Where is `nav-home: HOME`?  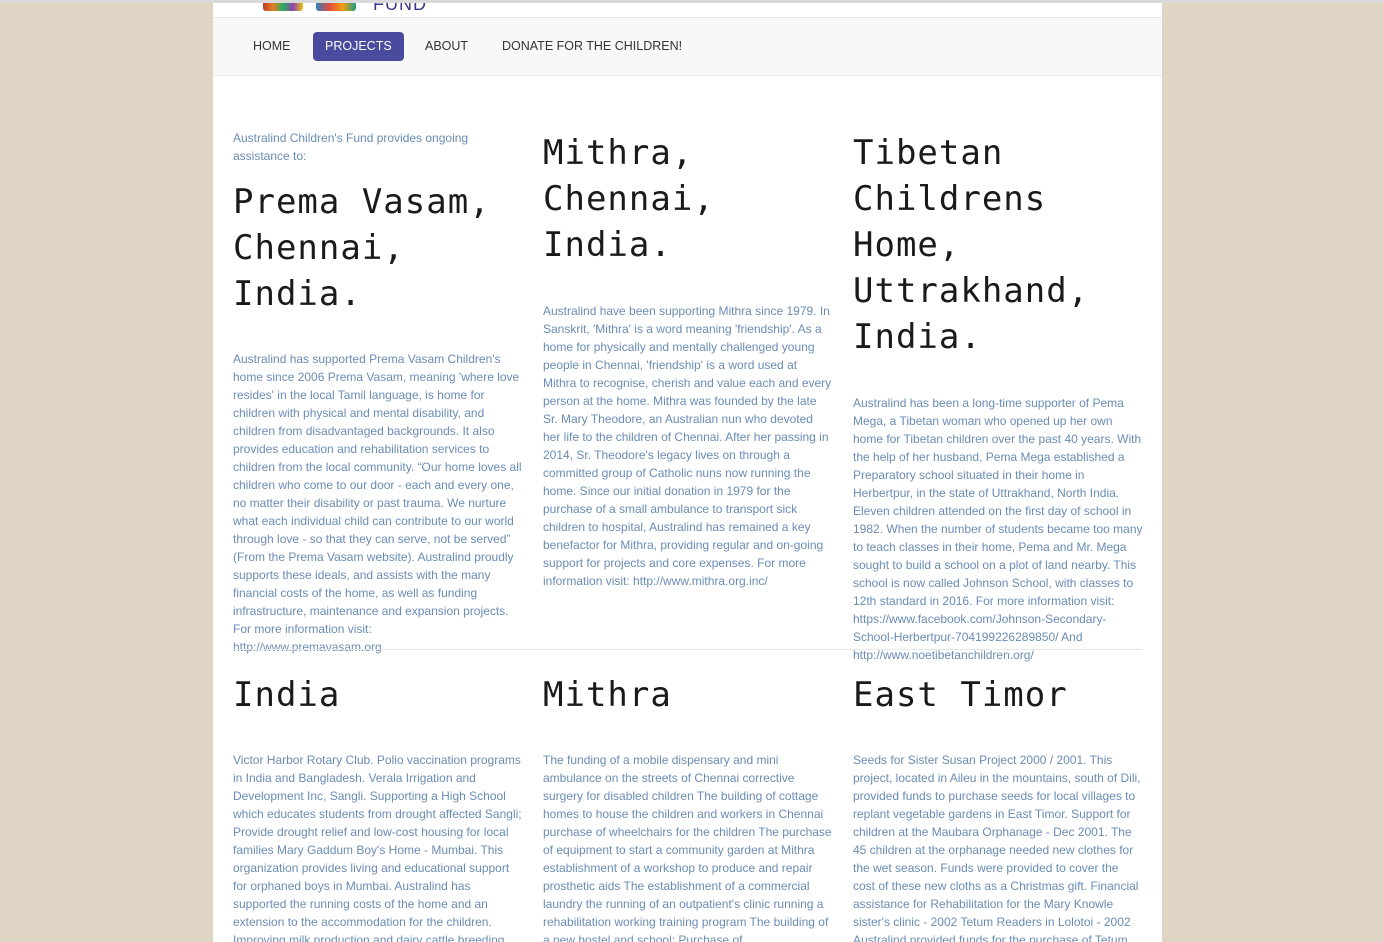
nav-home: HOME is located at coordinates (272, 46).